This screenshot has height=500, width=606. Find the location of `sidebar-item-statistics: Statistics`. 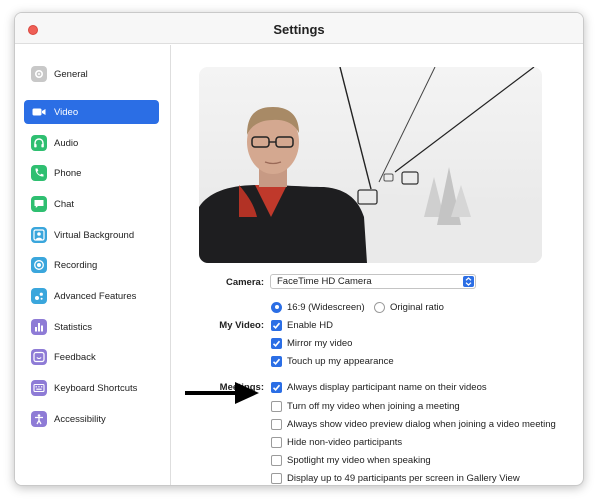

sidebar-item-statistics: Statistics is located at coordinates (91, 327).